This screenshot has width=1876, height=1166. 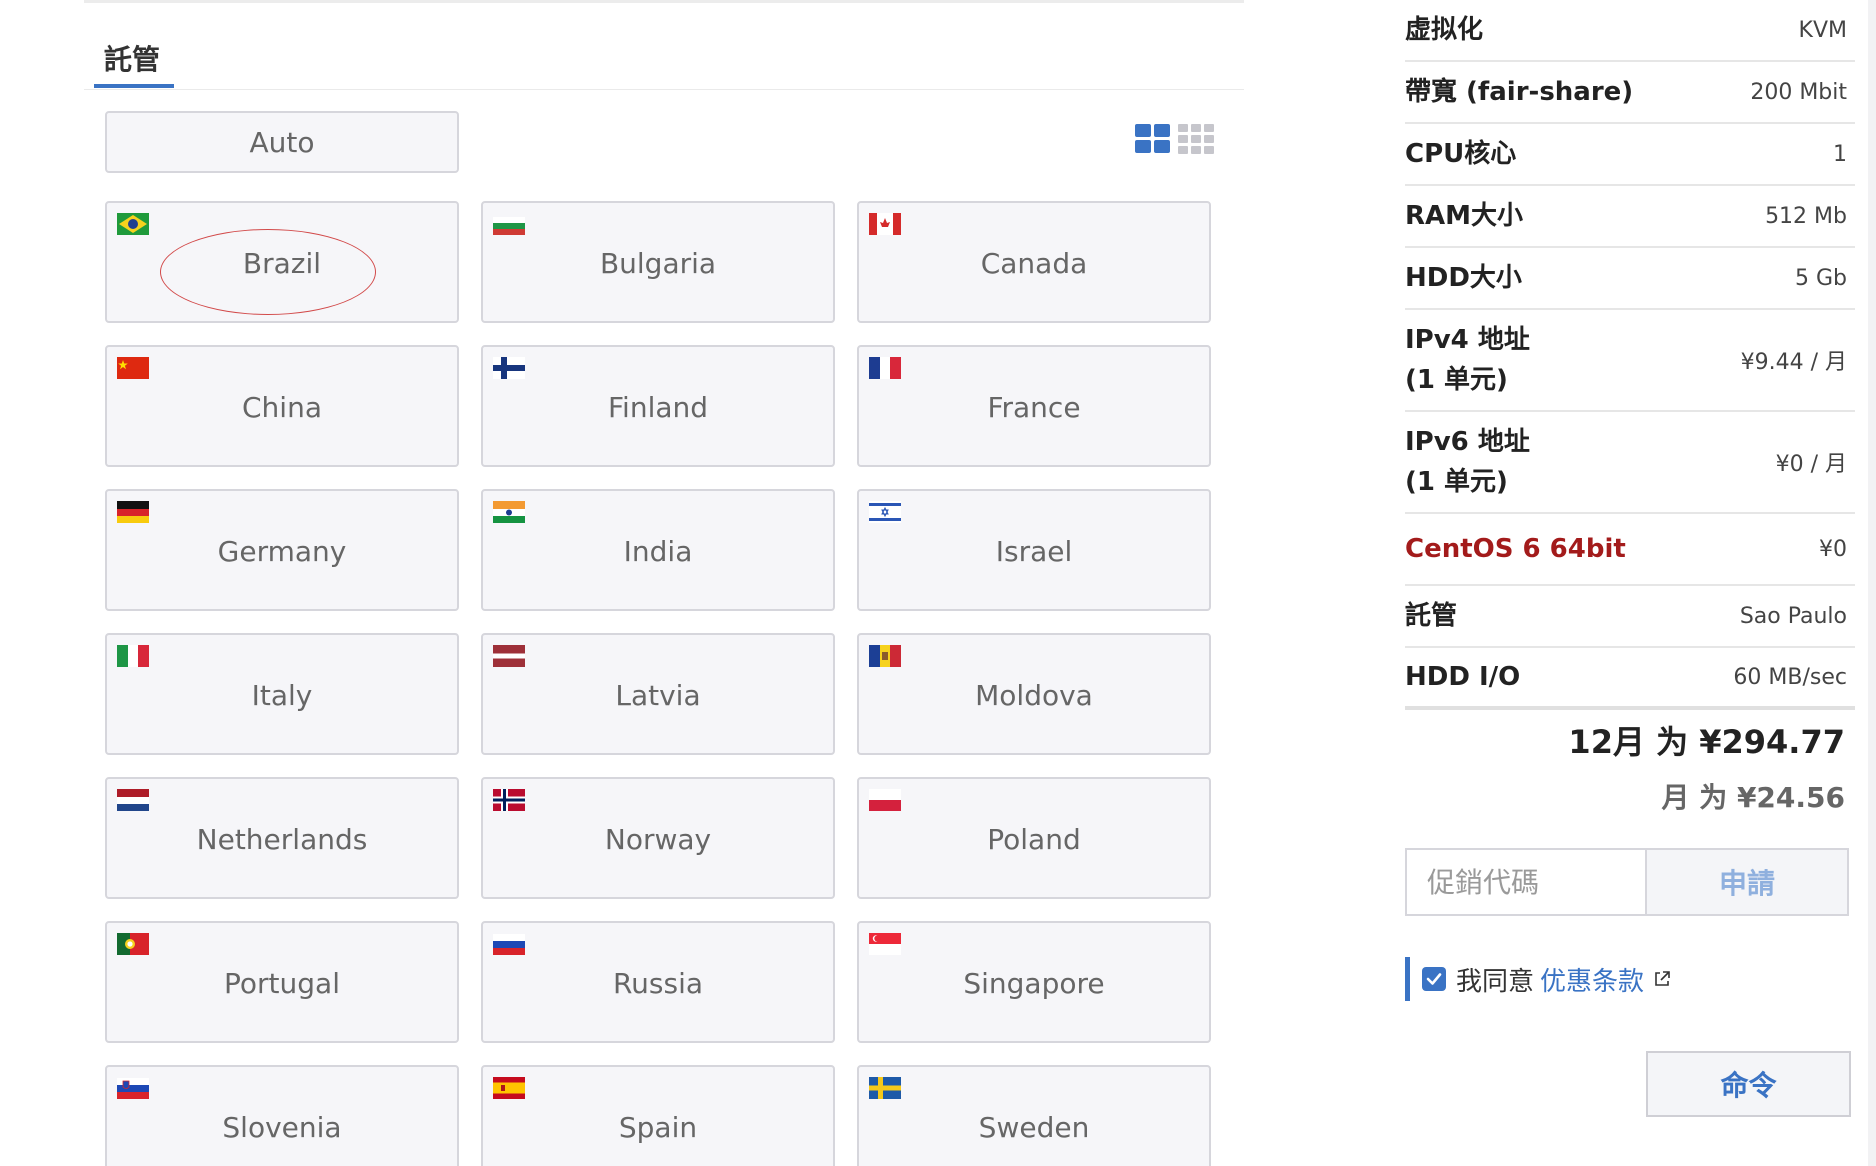 What do you see at coordinates (1538, 979) in the screenshot?
I see `terms-agreement: 我同意 优惠条款` at bounding box center [1538, 979].